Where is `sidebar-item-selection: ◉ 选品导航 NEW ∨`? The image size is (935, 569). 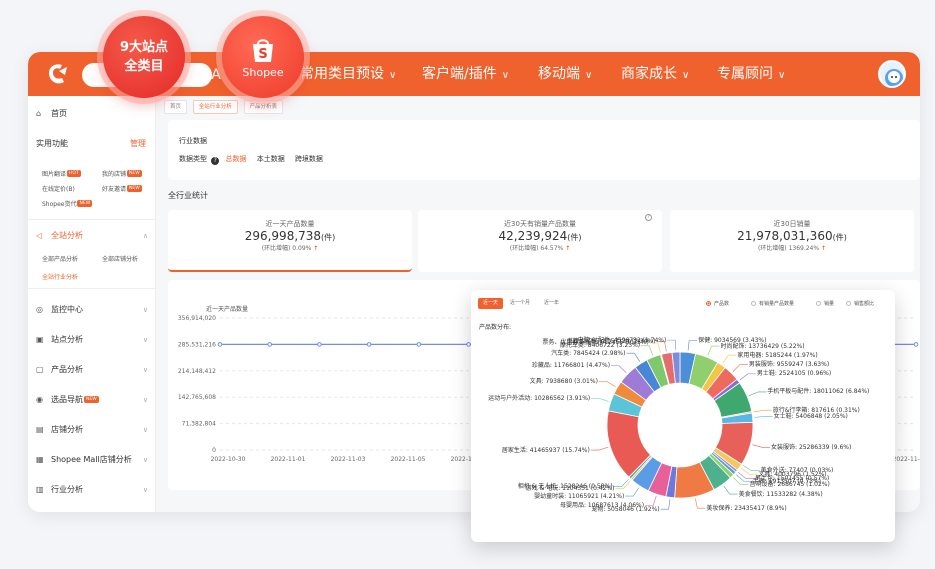 sidebar-item-selection: ◉ 选品导航 NEW ∨ is located at coordinates (92, 400).